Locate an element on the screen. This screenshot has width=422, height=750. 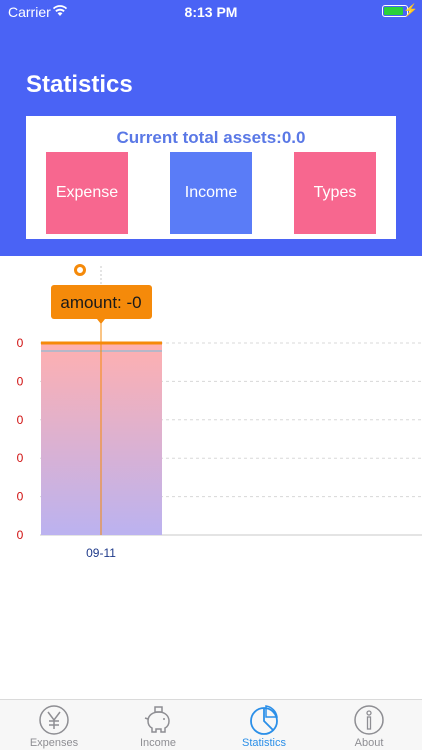
tab-expenses: Expenses is located at coordinates (54, 726).